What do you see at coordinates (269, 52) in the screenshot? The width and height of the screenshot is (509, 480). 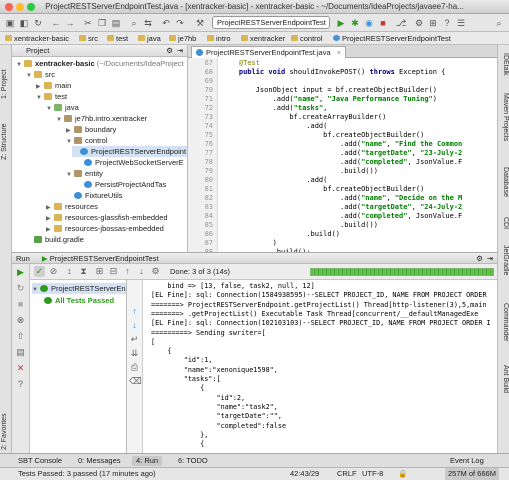 I see `editor-tab-active: ProjectRESTServerEndpointTest.java ×` at bounding box center [269, 52].